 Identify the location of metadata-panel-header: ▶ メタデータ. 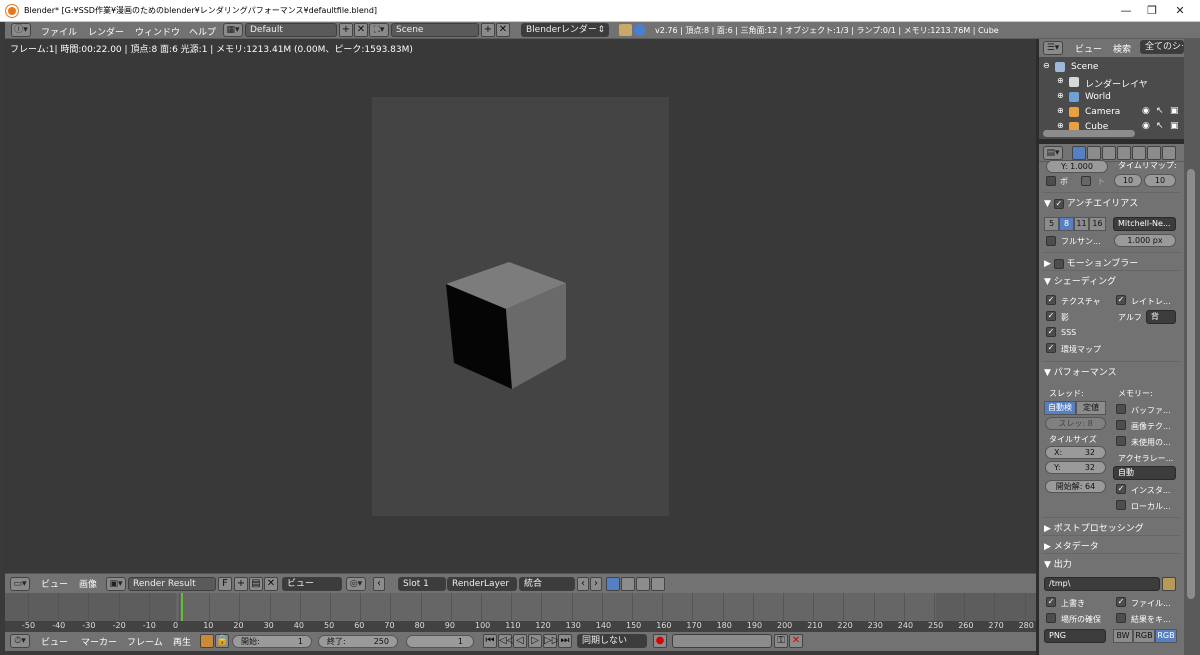
(1071, 546).